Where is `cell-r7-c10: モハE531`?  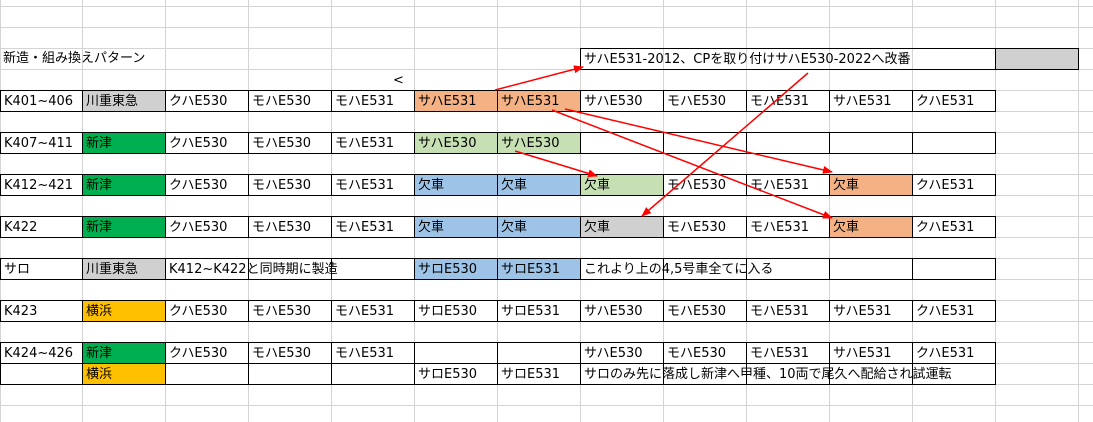
cell-r7-c10: モハE531 is located at coordinates (788, 353).